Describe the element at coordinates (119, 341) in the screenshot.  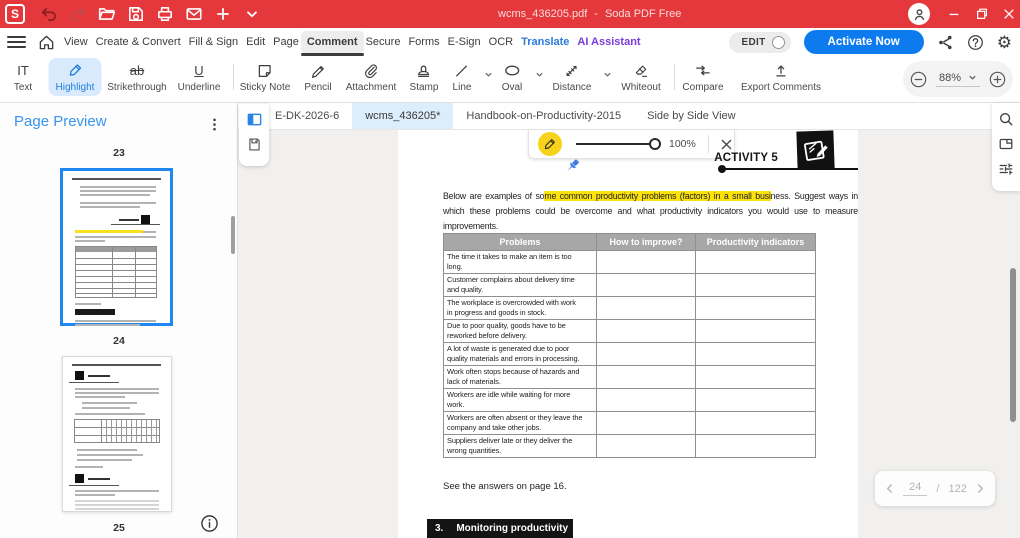
I see `thumbnail-page-number: 24` at that location.